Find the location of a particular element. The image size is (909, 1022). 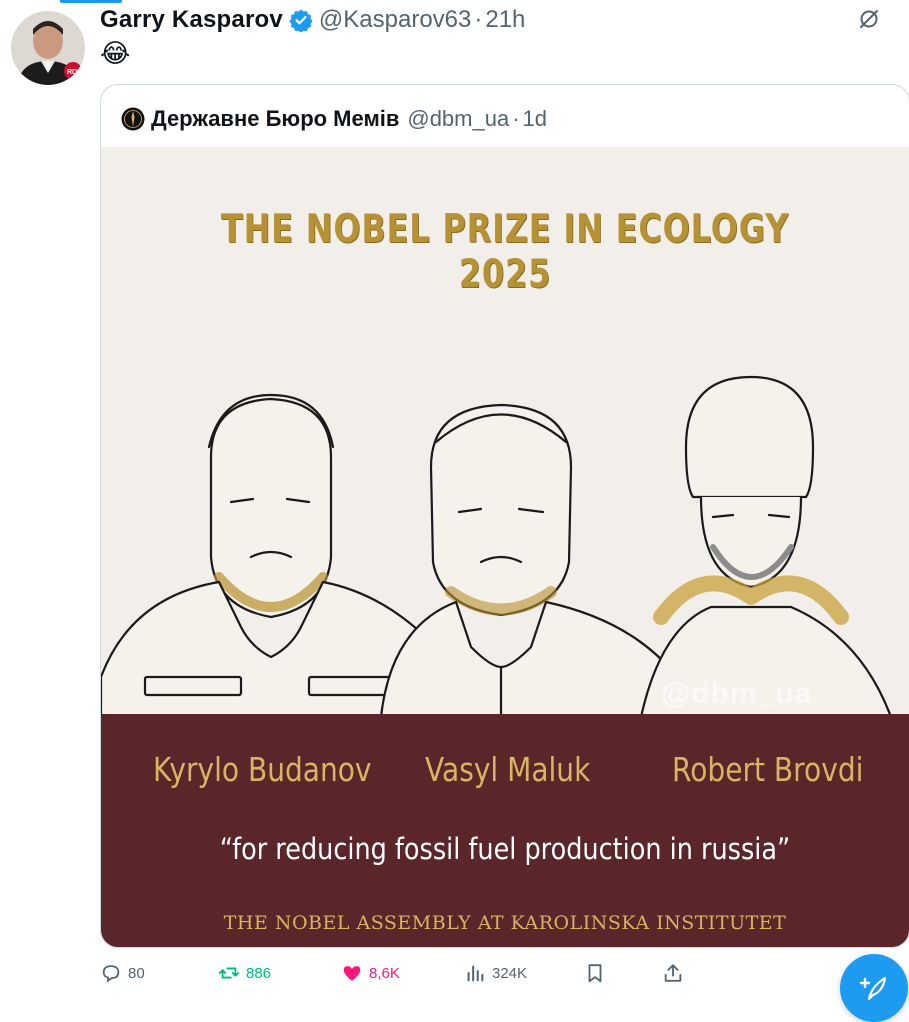

compose-icon is located at coordinates (873, 988).